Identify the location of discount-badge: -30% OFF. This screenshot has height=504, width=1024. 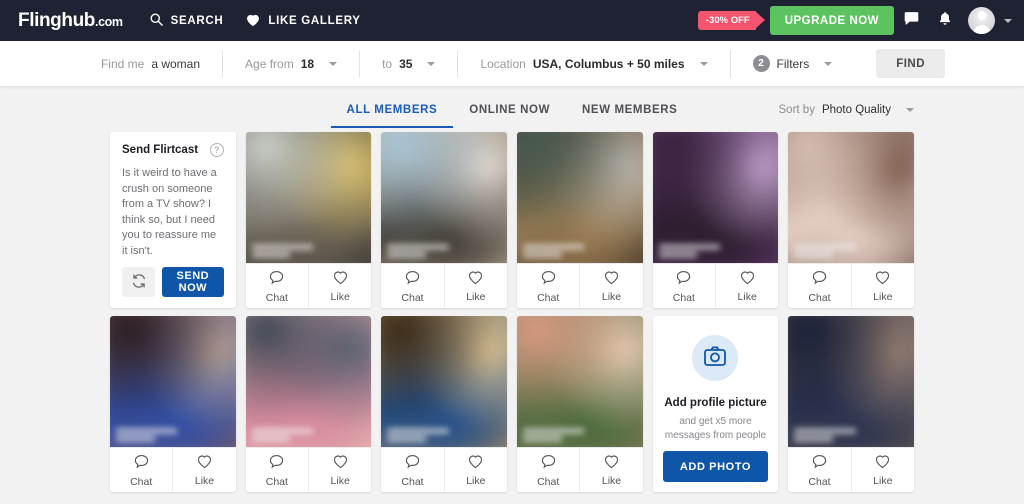
(731, 20).